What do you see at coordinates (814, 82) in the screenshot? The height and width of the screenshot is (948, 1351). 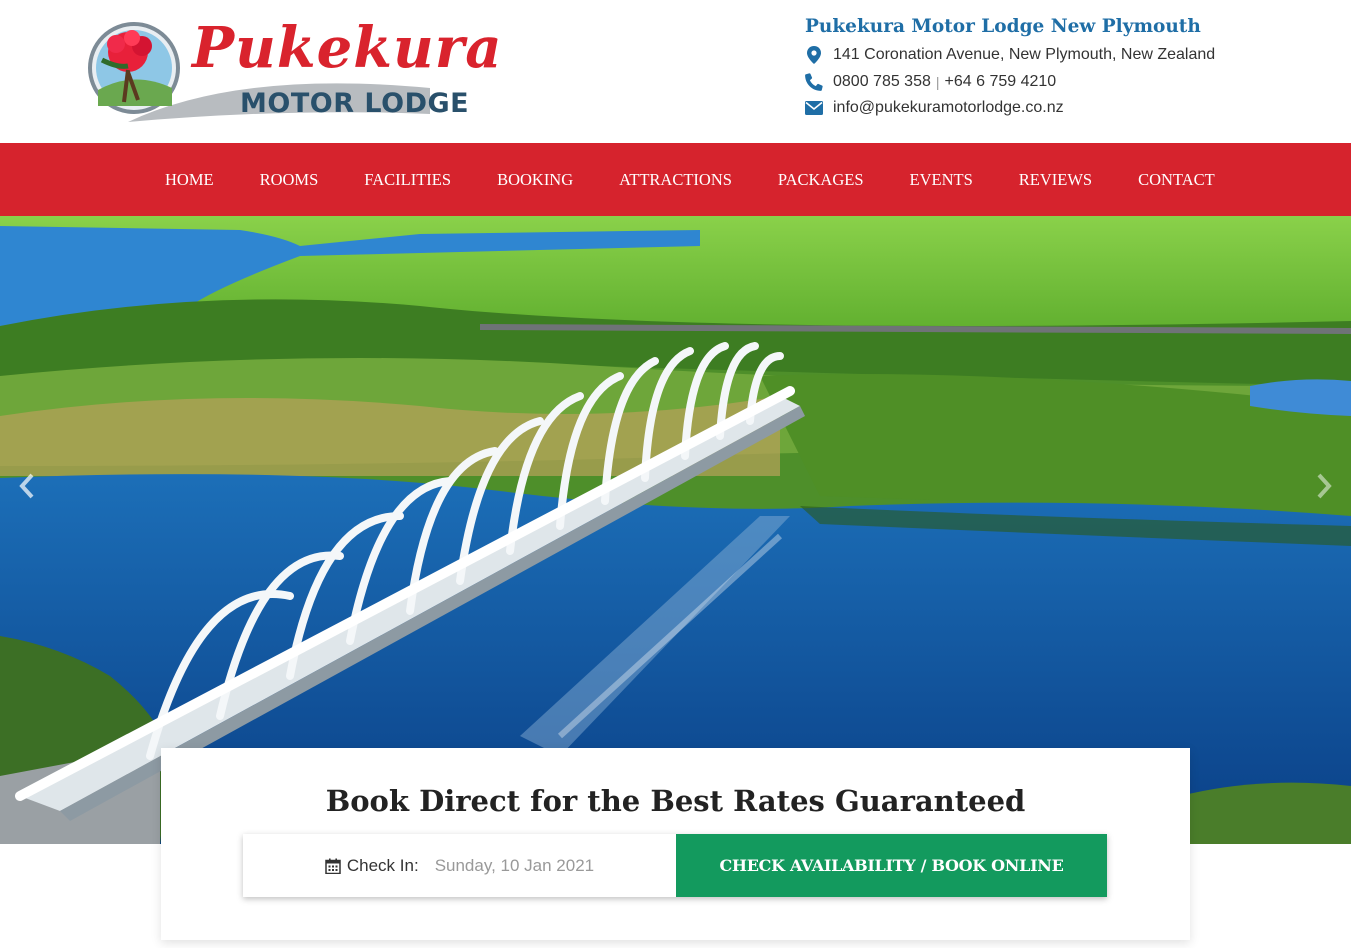 I see `phone-icon` at bounding box center [814, 82].